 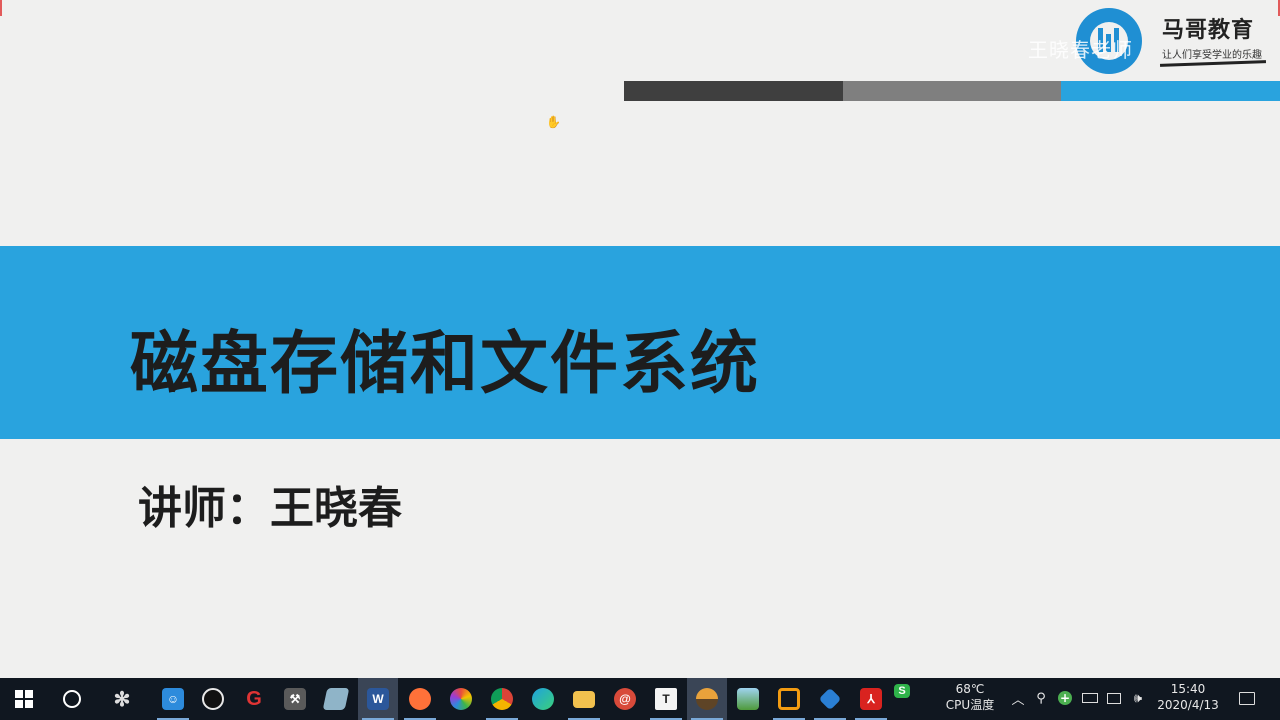 I want to click on taskbar-app-qq, so click(x=213, y=699).